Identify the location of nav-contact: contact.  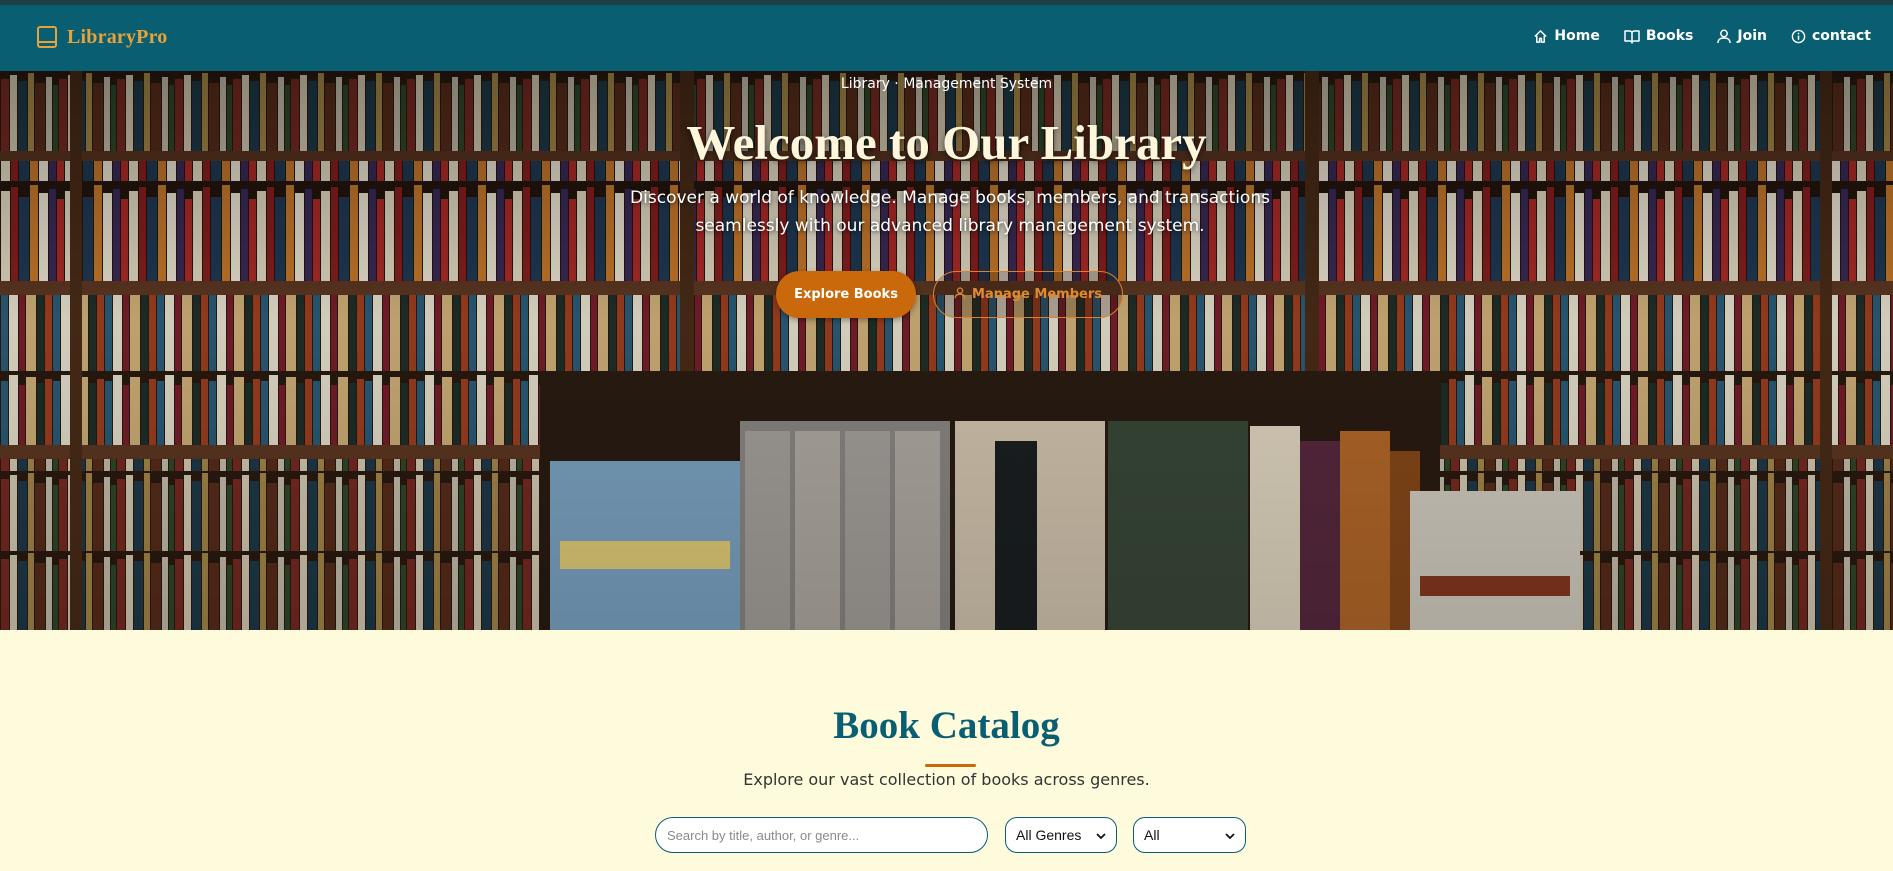
(1831, 36).